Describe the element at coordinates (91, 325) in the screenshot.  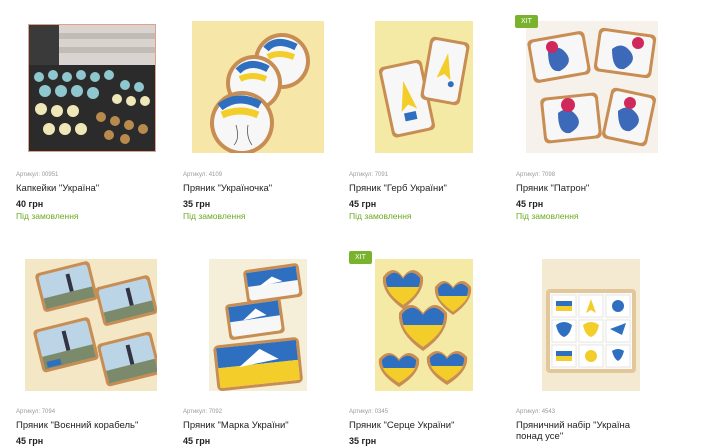
I see `product-image-korabel` at that location.